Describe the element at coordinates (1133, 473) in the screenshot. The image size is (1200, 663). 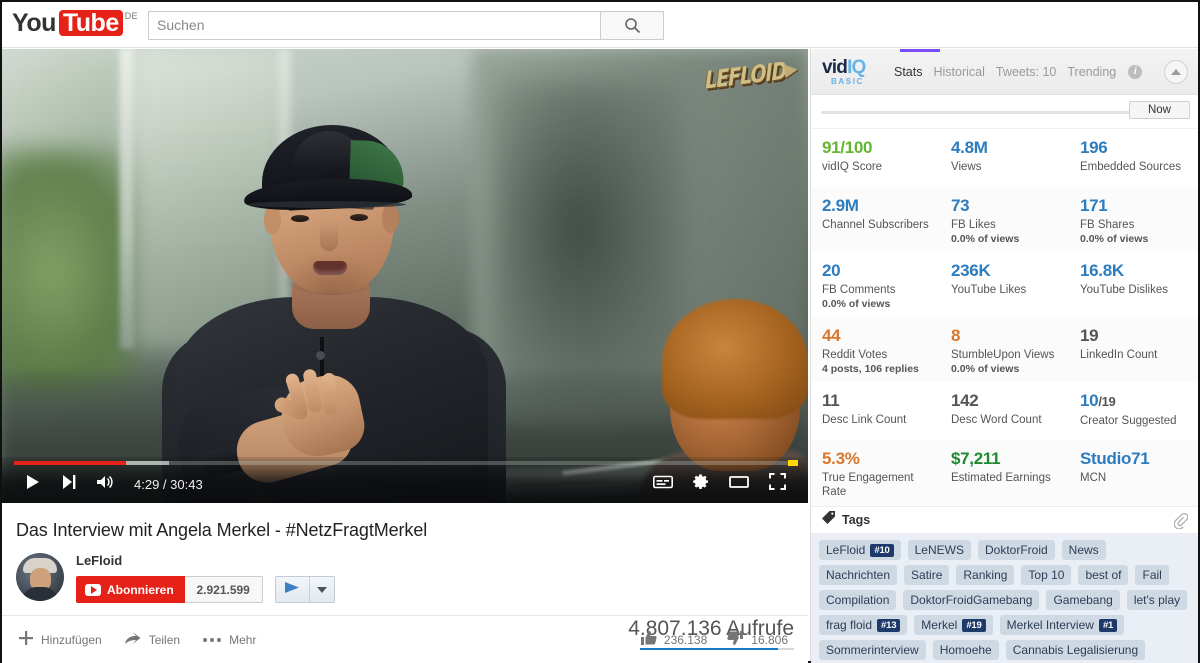
I see `stat-tile: Studio71 MCN` at that location.